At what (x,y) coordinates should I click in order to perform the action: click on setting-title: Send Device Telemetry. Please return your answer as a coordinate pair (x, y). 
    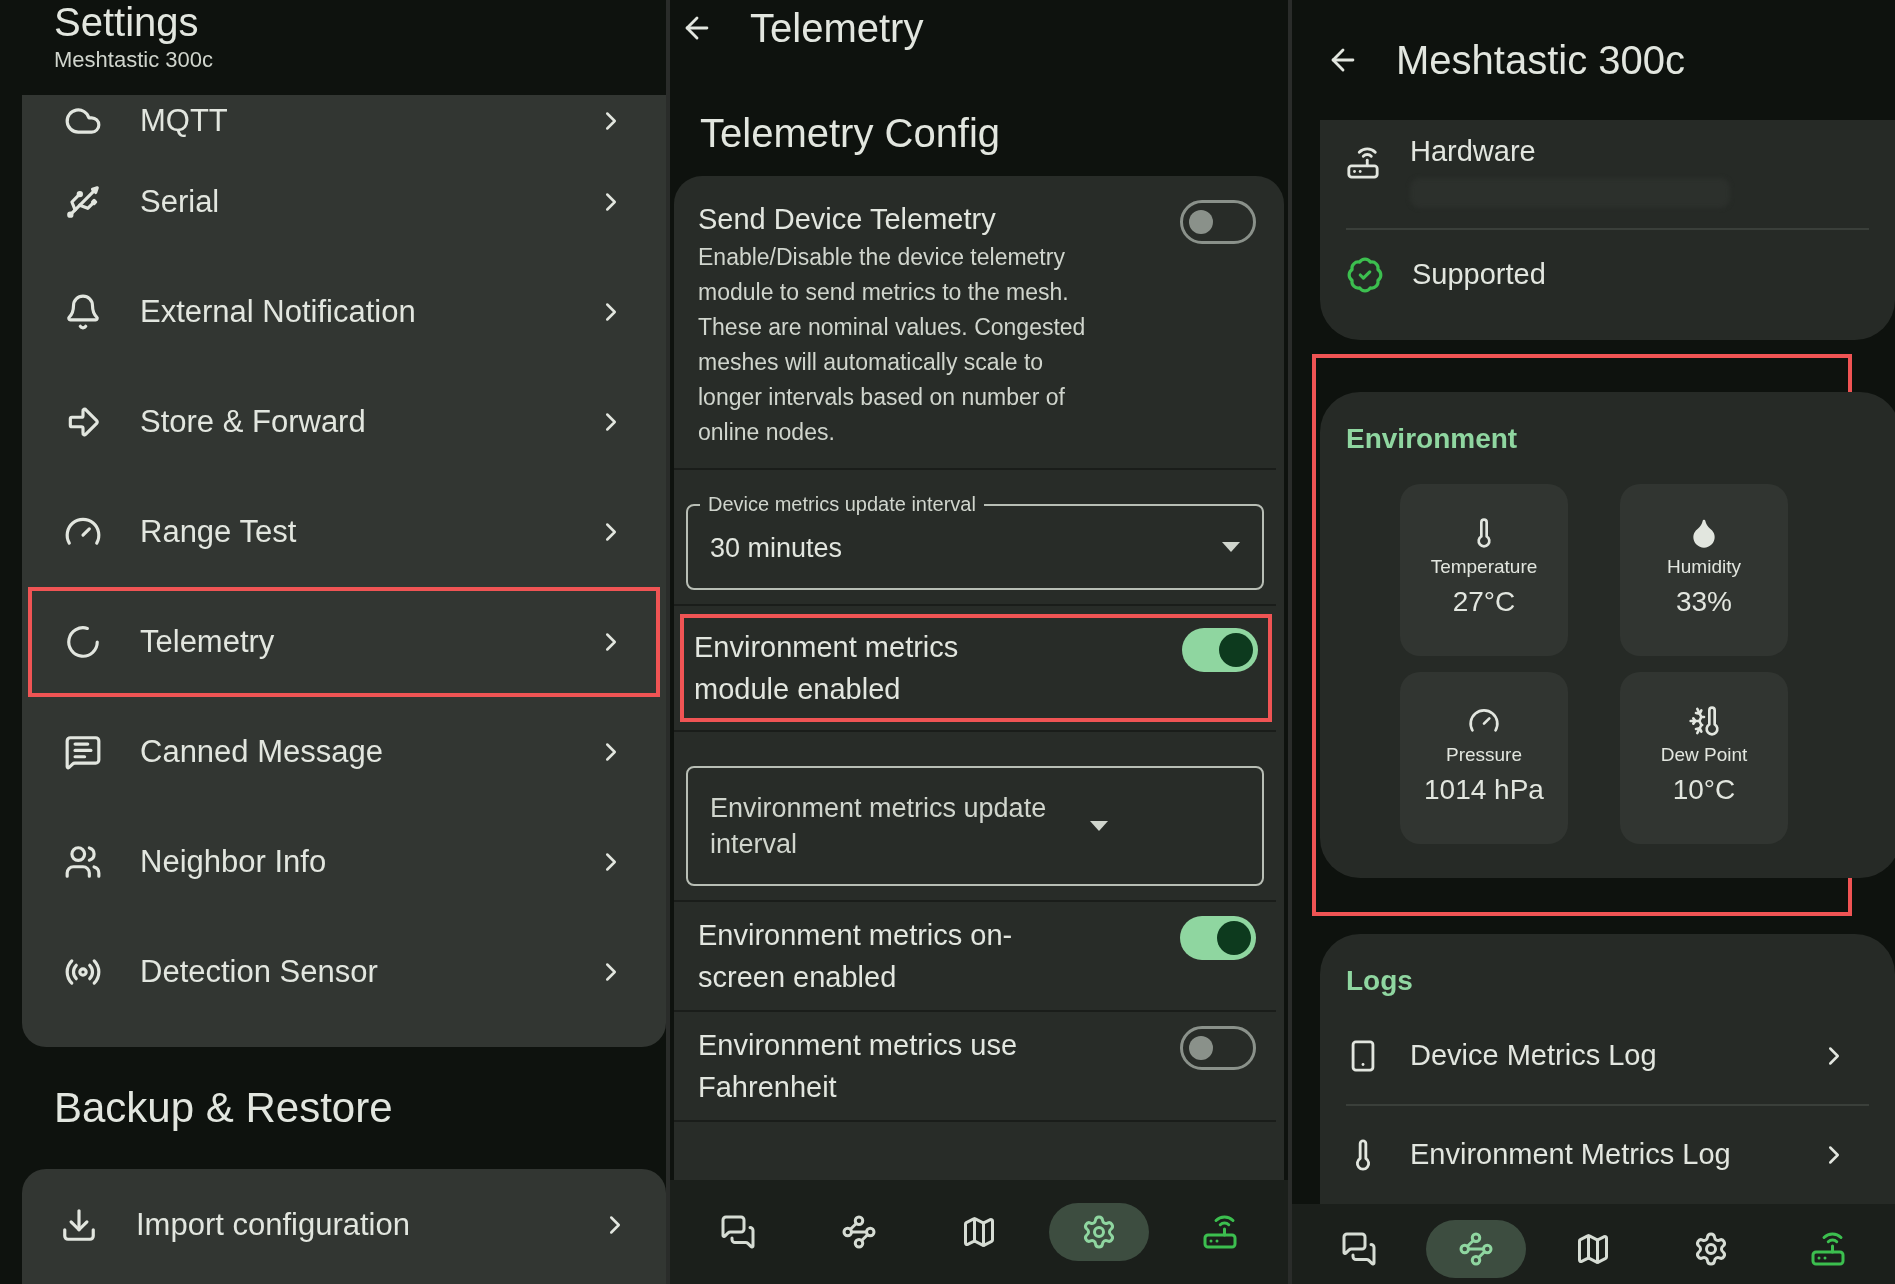
    Looking at the image, I should click on (847, 219).